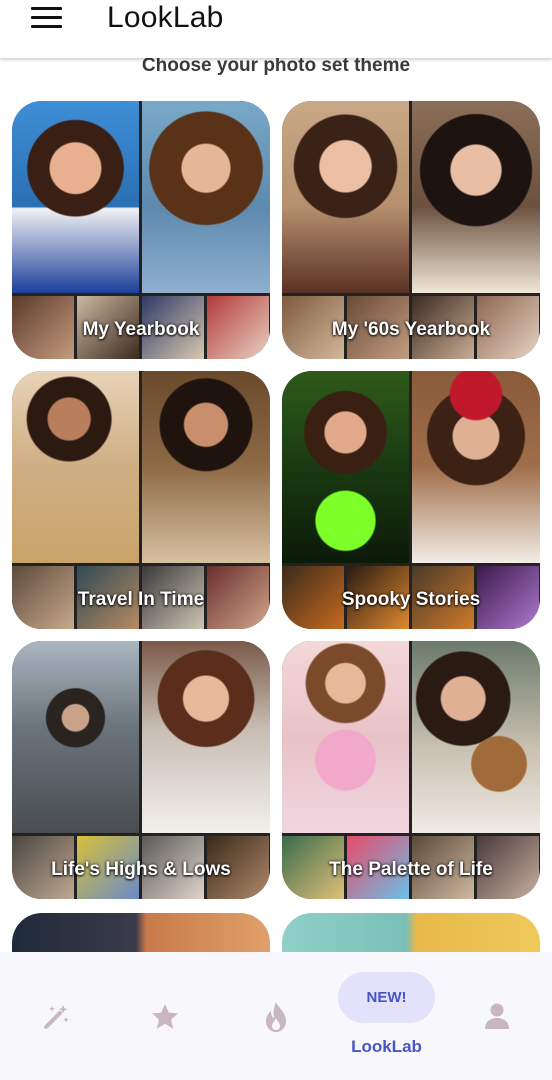 This screenshot has width=552, height=1080. I want to click on theme-label: My Yearbook, so click(141, 329).